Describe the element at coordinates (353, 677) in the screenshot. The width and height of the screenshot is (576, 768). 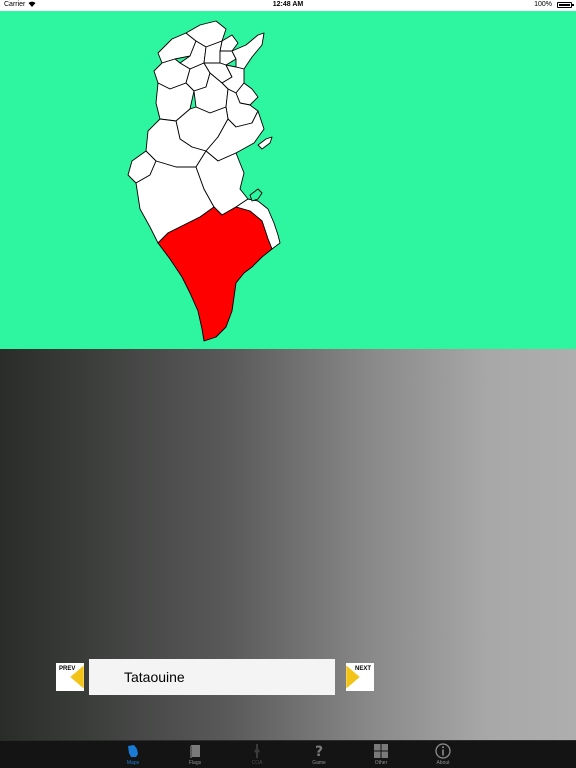
I see `arrow-right-icon` at that location.